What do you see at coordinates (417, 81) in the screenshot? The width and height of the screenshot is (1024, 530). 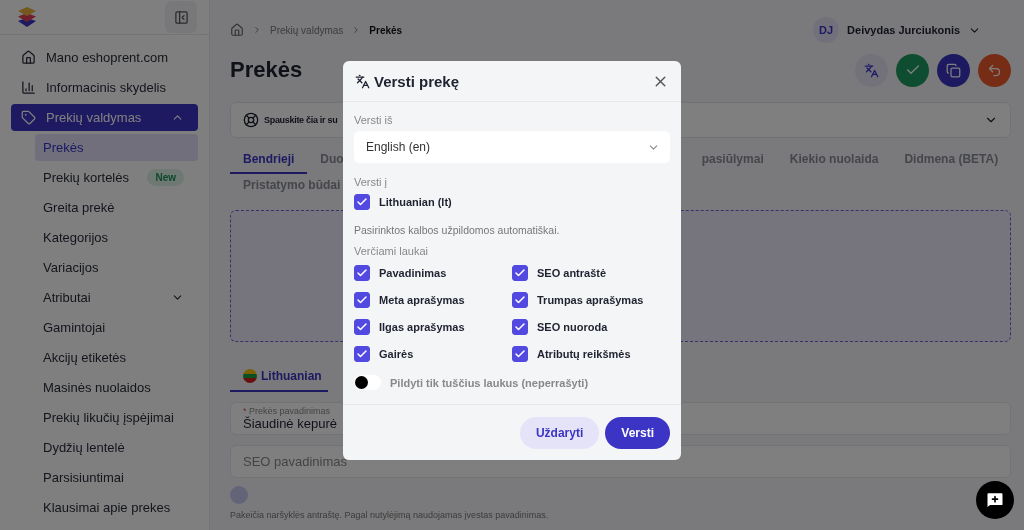 I see `dialog-title: Versti prekę` at bounding box center [417, 81].